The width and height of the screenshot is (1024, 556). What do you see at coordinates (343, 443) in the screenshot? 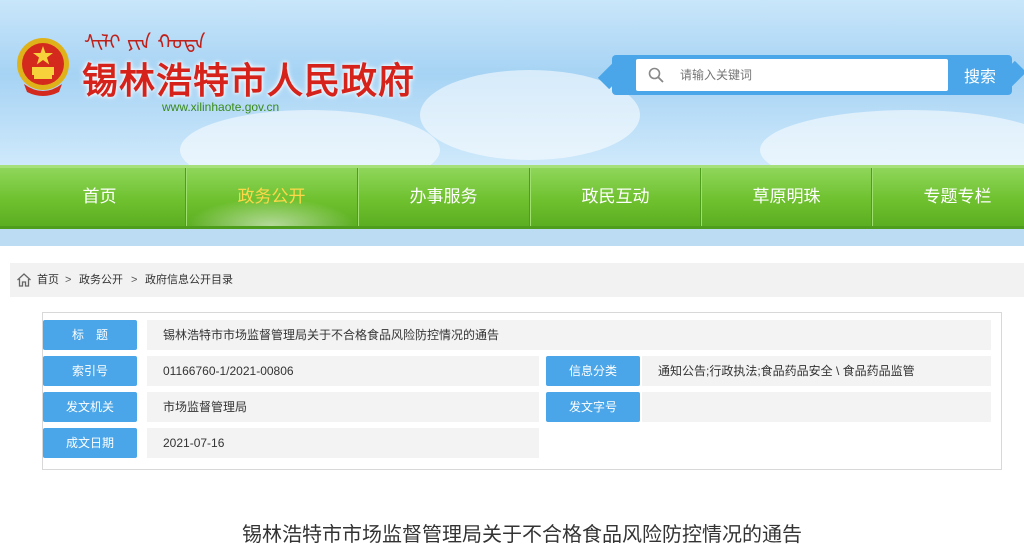
I see `date-value: 2021-07-16` at bounding box center [343, 443].